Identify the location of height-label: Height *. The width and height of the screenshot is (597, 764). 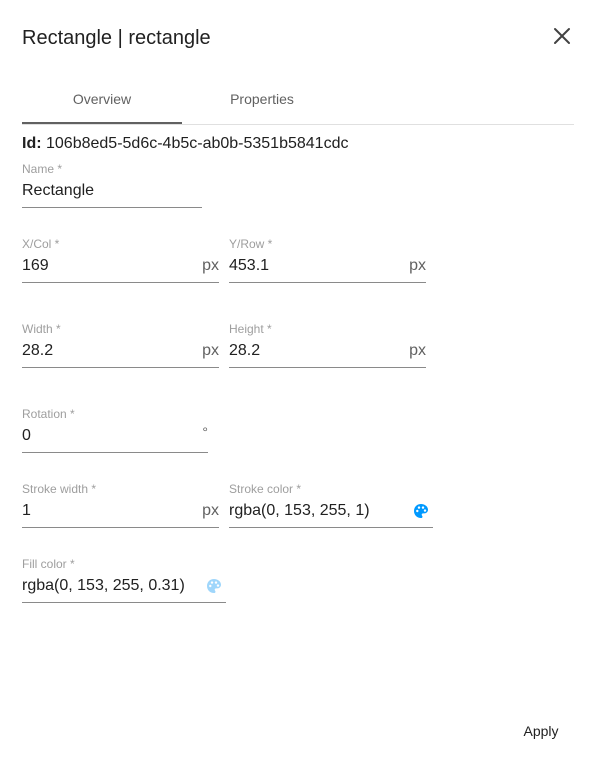
(250, 329).